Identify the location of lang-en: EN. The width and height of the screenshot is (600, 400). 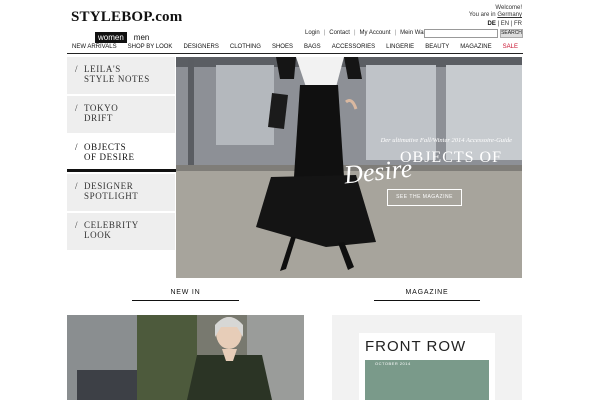
(505, 24).